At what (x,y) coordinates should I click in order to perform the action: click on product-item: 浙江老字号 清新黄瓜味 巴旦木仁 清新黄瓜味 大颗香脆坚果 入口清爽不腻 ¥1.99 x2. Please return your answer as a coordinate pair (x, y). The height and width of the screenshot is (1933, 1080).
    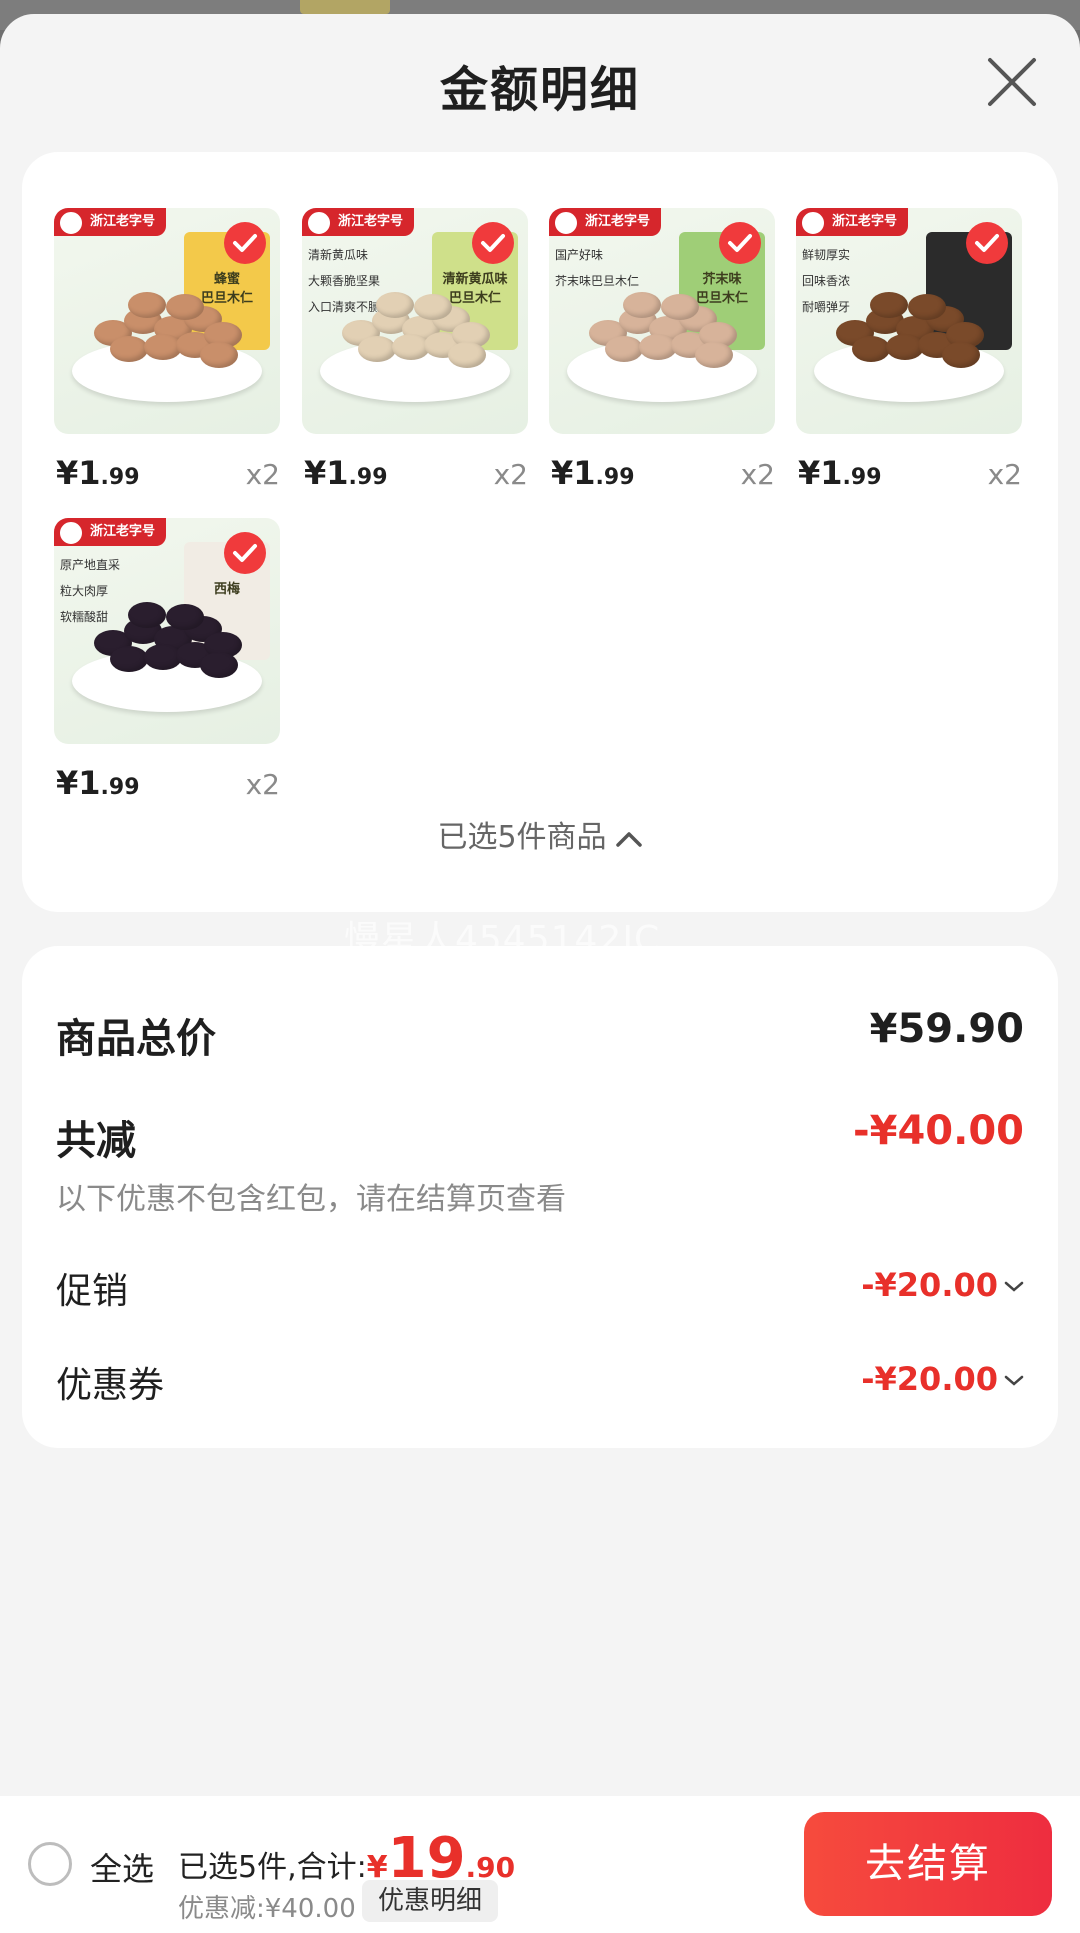
    Looking at the image, I should click on (415, 353).